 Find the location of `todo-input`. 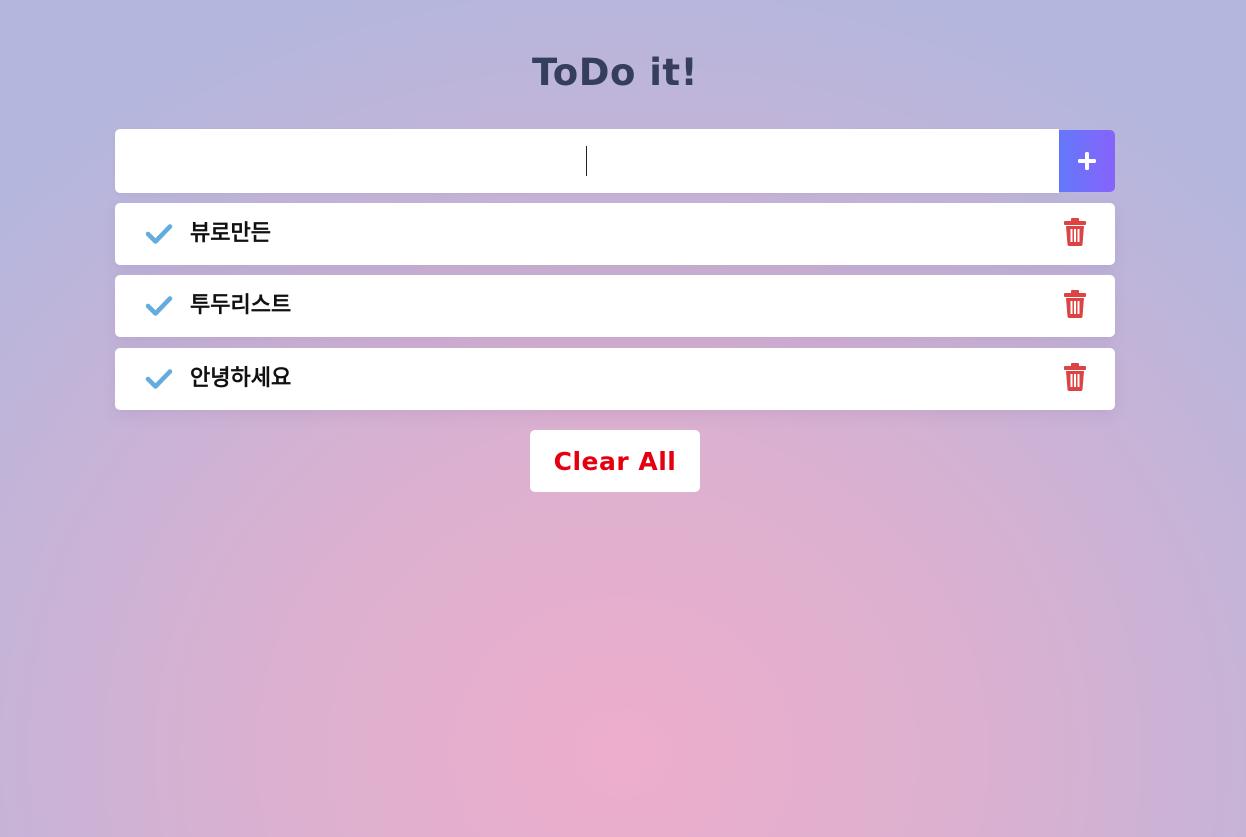

todo-input is located at coordinates (587, 161).